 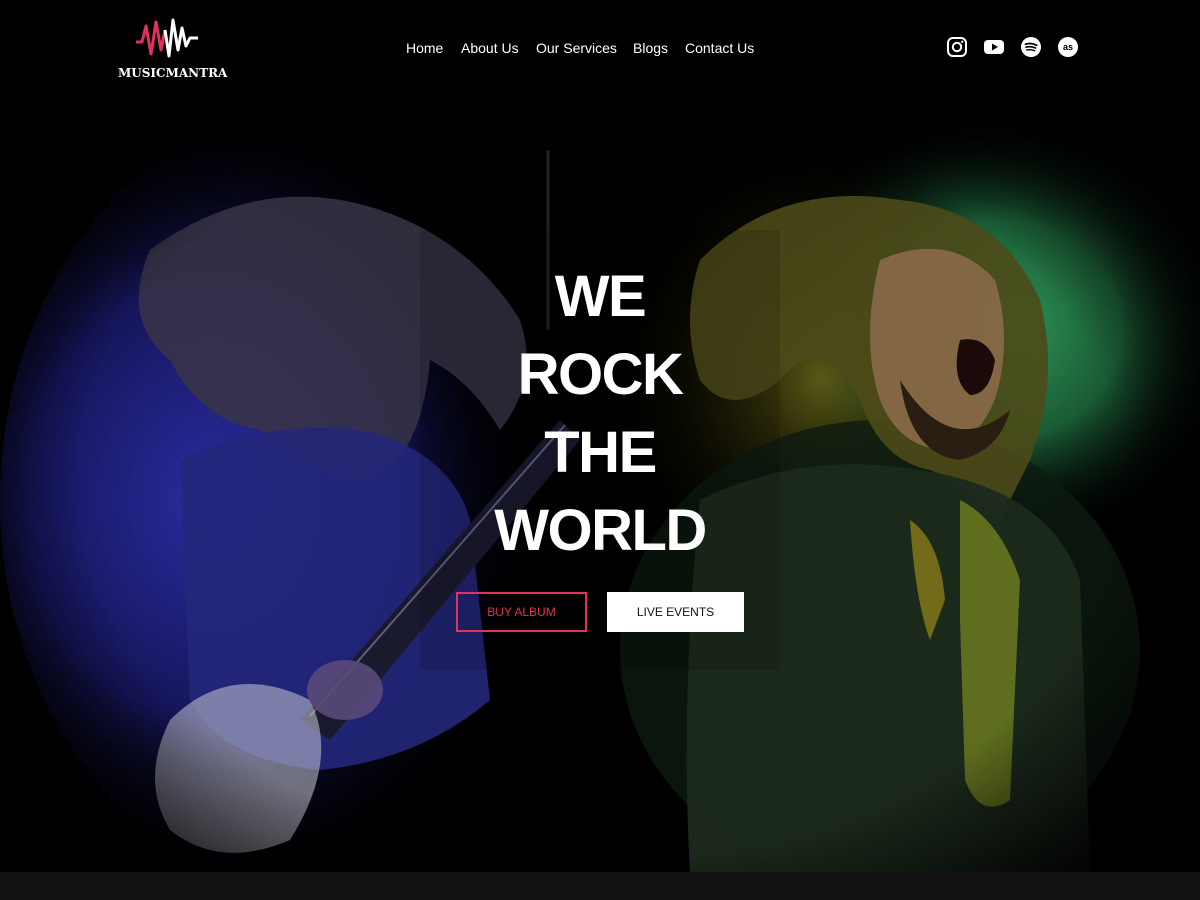 I want to click on youtube-link, so click(x=994, y=47).